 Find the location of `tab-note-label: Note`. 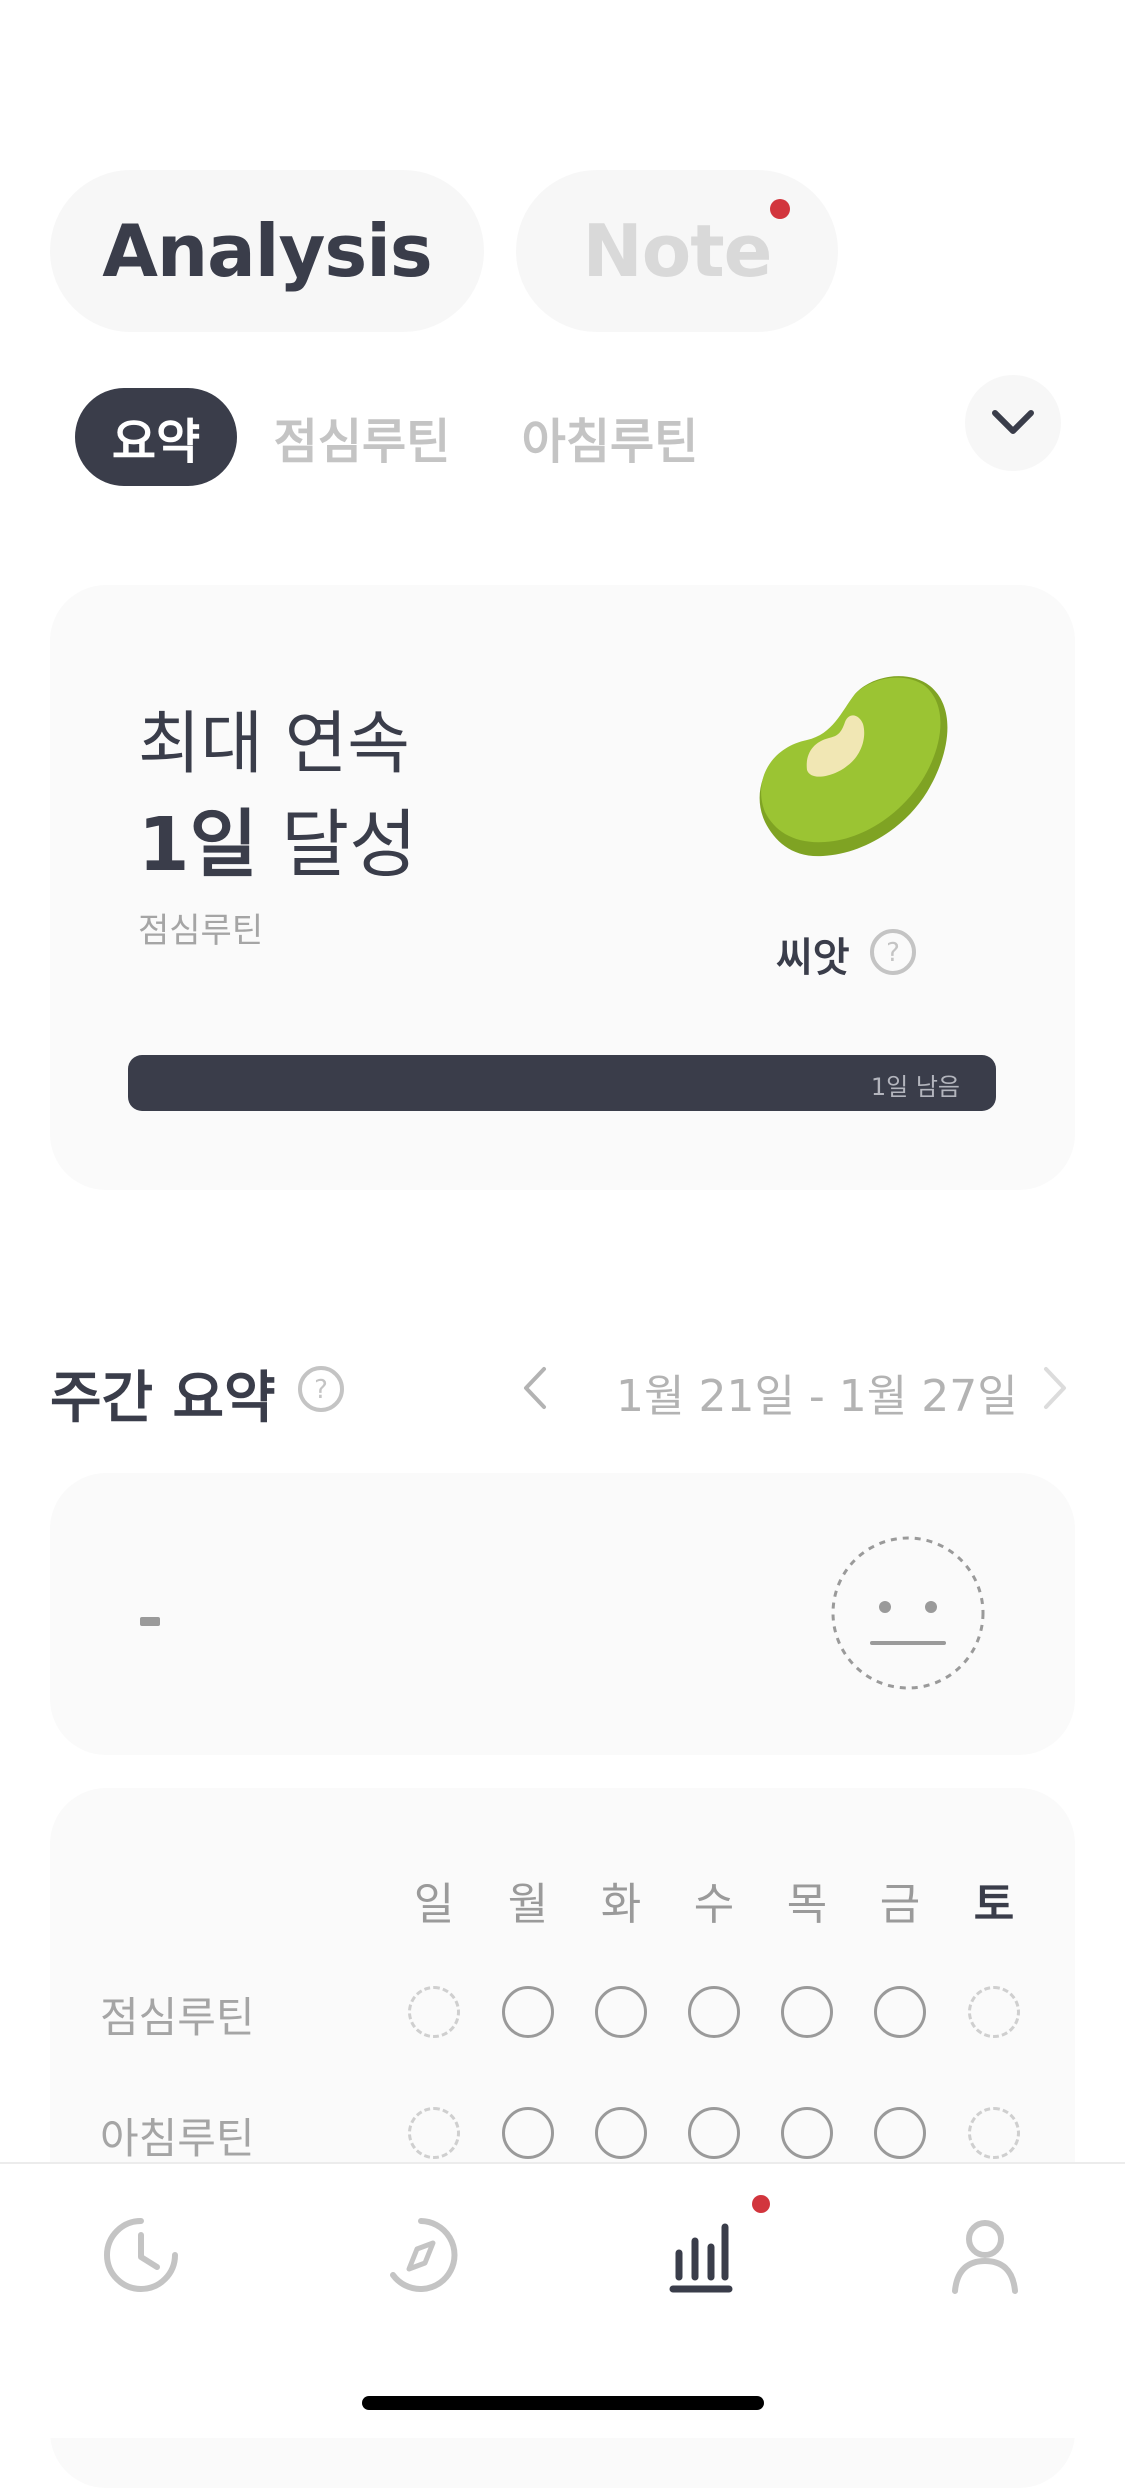

tab-note-label: Note is located at coordinates (677, 251).